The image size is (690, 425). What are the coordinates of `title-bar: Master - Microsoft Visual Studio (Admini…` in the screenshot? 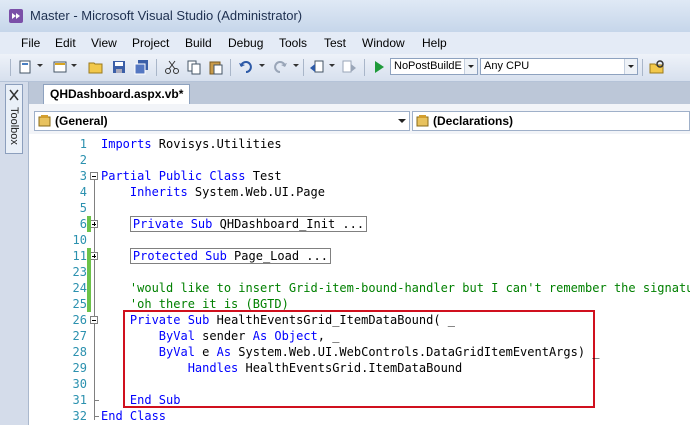 It's located at (345, 16).